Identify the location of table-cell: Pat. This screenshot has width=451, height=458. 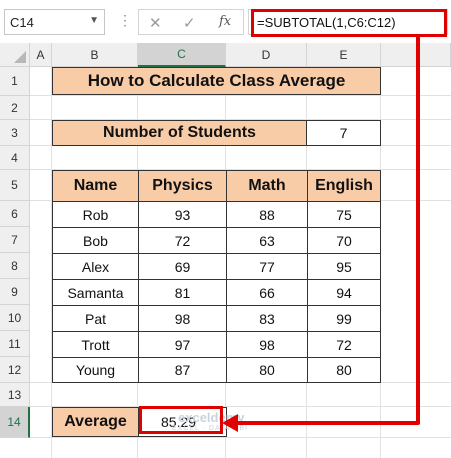
(95, 318).